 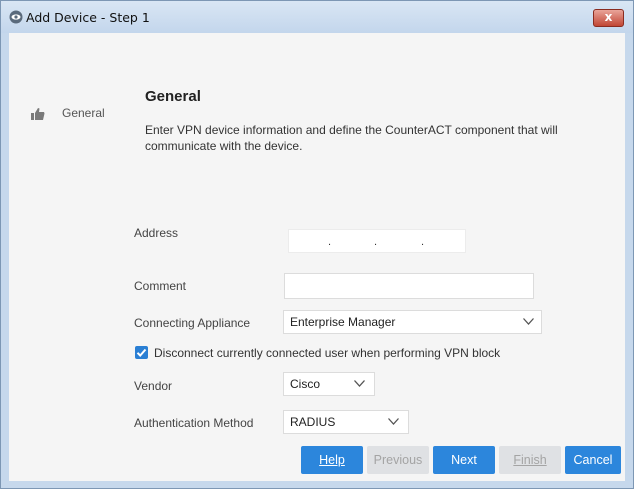 What do you see at coordinates (305, 384) in the screenshot?
I see `vendor-value: Cisco` at bounding box center [305, 384].